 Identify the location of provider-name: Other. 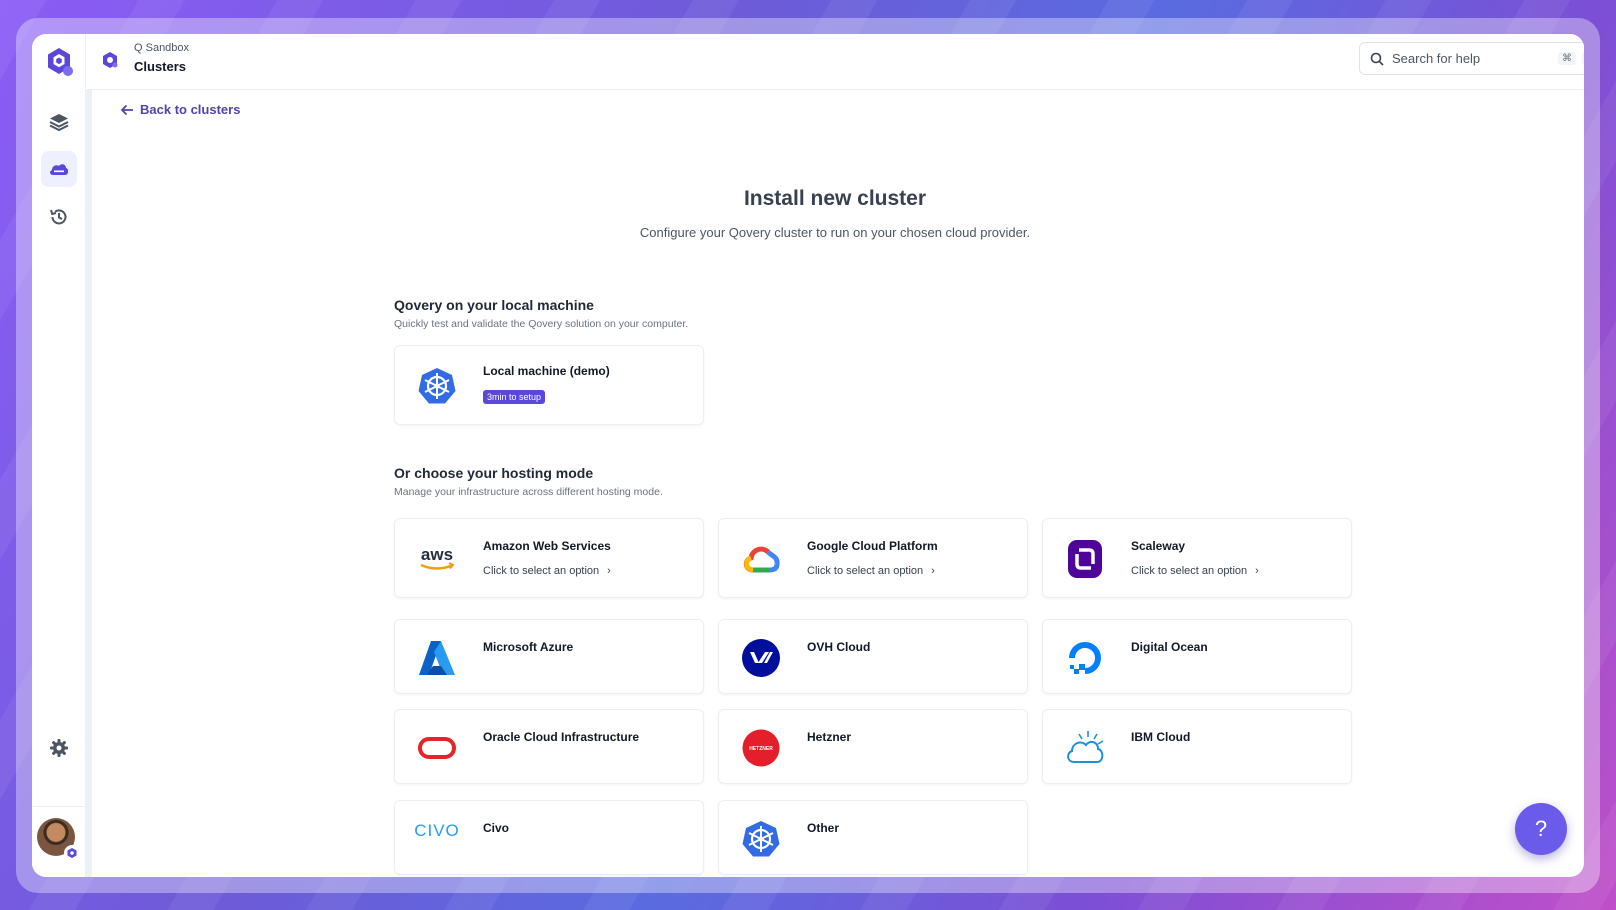
(823, 828).